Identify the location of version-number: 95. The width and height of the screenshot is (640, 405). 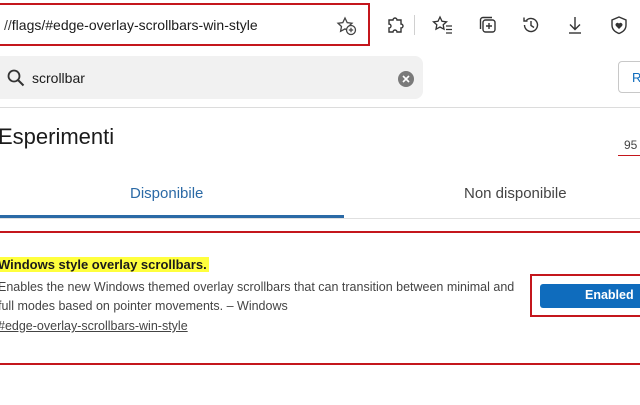
(631, 145).